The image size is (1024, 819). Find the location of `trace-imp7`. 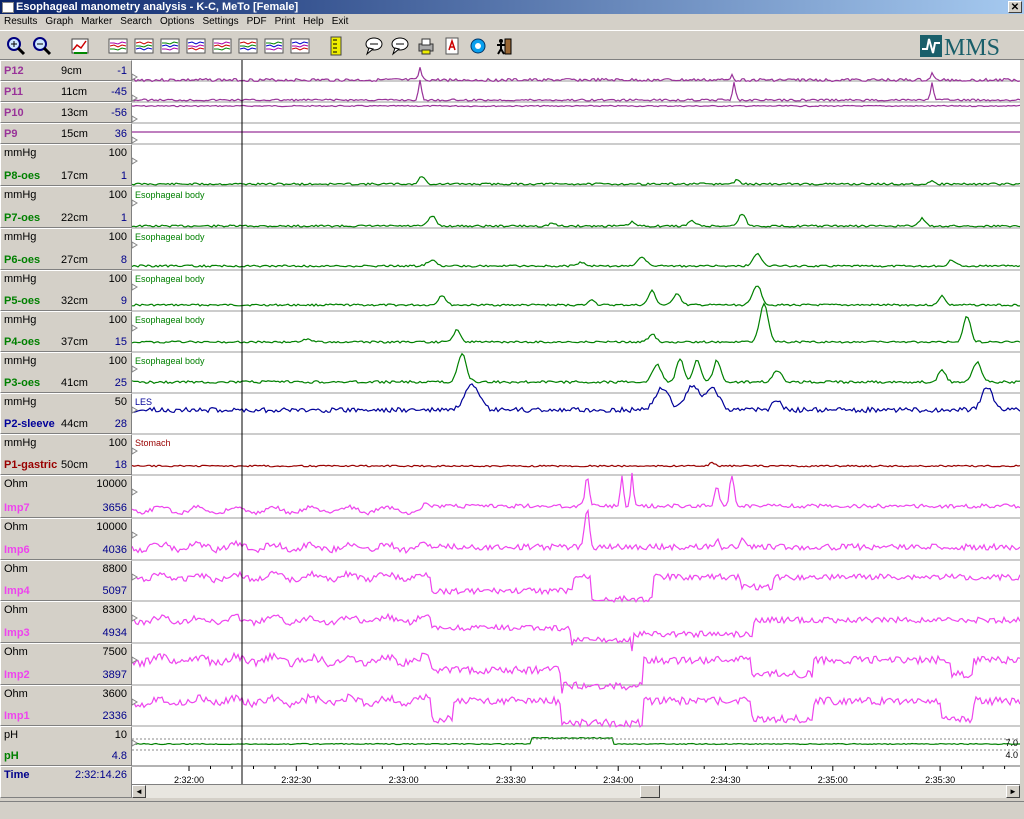

trace-imp7 is located at coordinates (576, 494).